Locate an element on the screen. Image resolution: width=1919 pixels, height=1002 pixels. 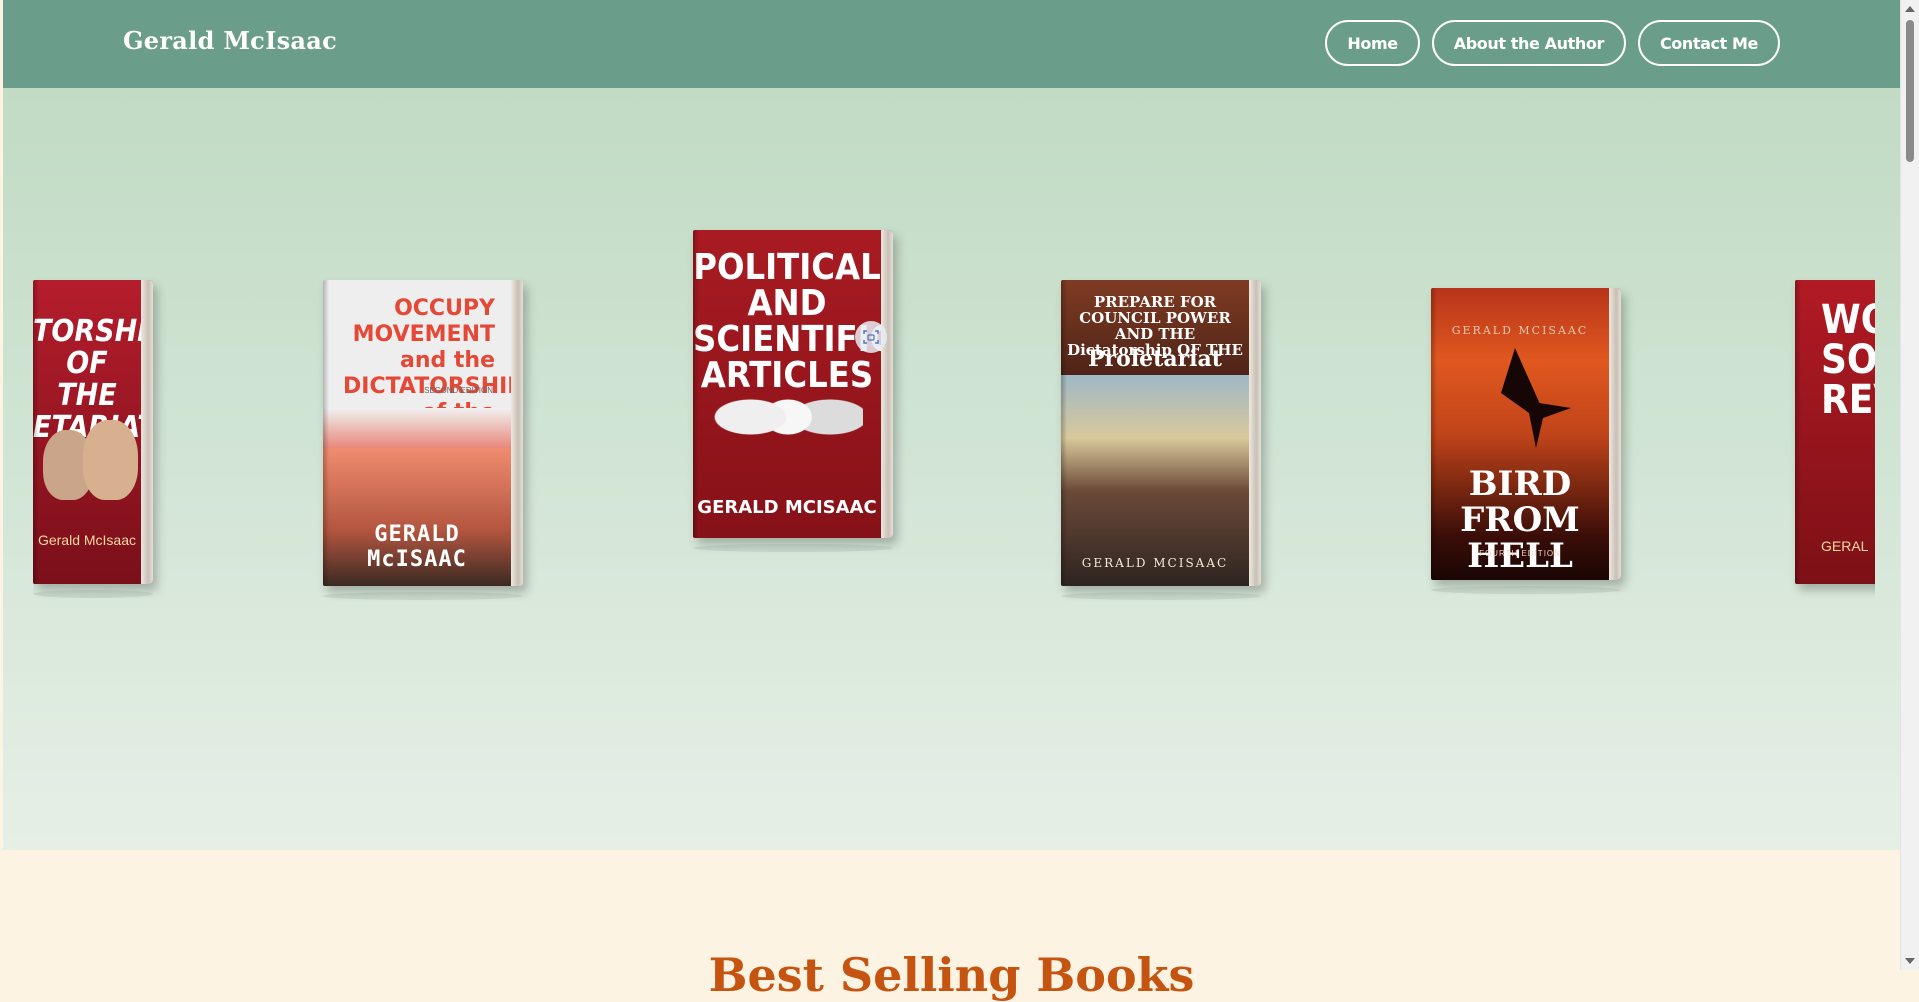
scroll-up-icon is located at coordinates (1910, 9).